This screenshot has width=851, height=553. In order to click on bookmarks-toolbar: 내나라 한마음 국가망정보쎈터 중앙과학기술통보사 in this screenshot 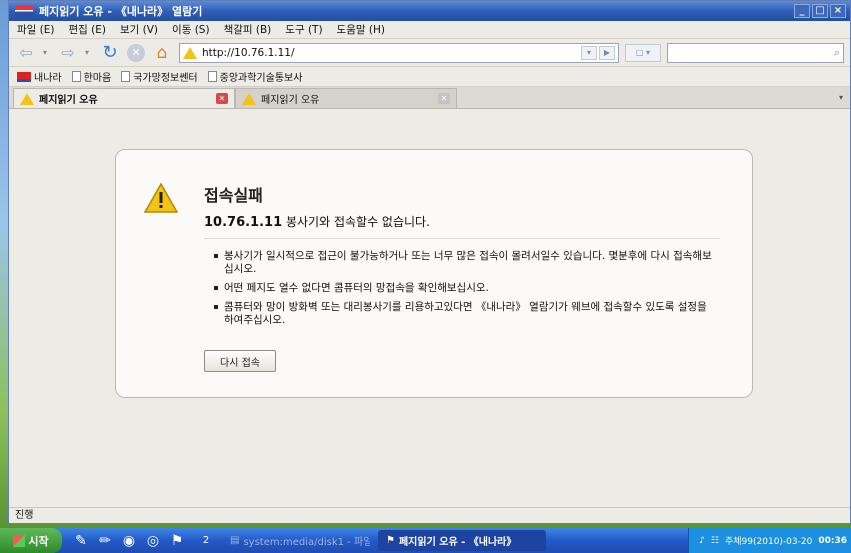, I will do `click(429, 77)`.